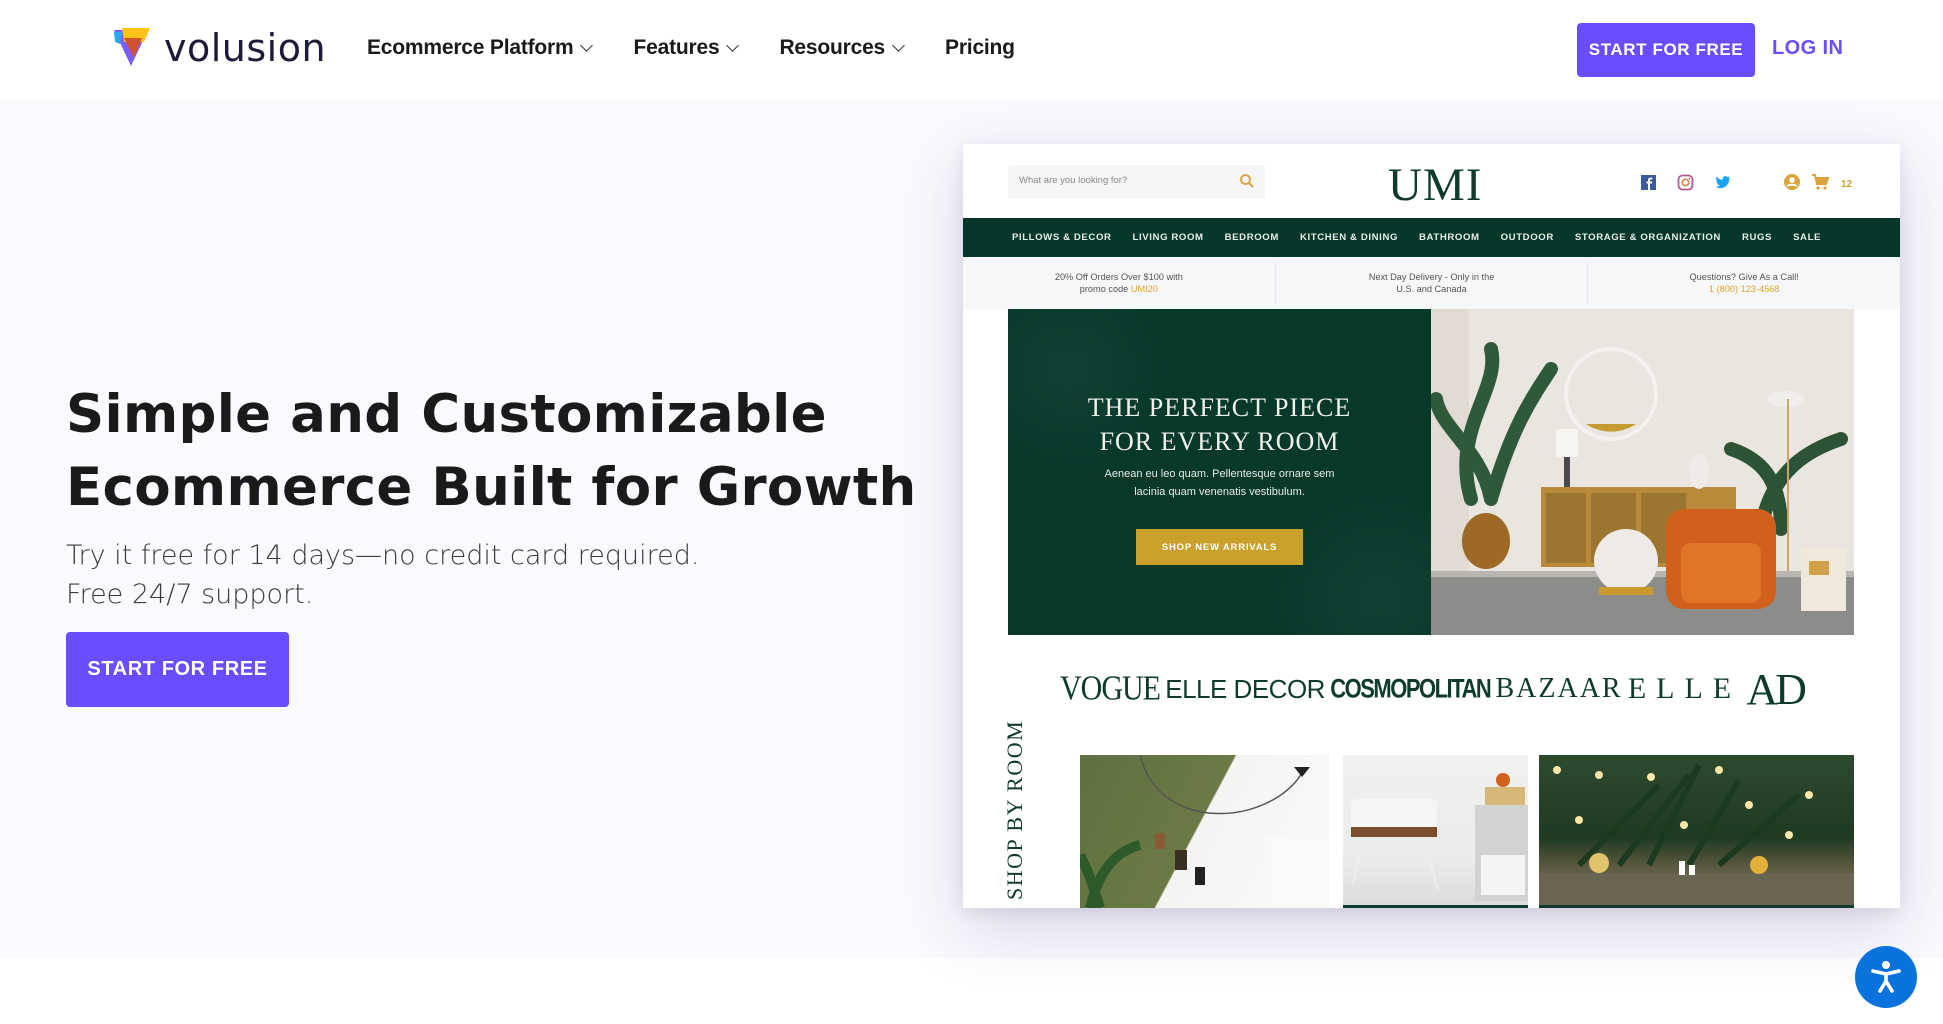 This screenshot has height=1024, width=1943. Describe the element at coordinates (1807, 48) in the screenshot. I see `login-link: LOG IN` at that location.